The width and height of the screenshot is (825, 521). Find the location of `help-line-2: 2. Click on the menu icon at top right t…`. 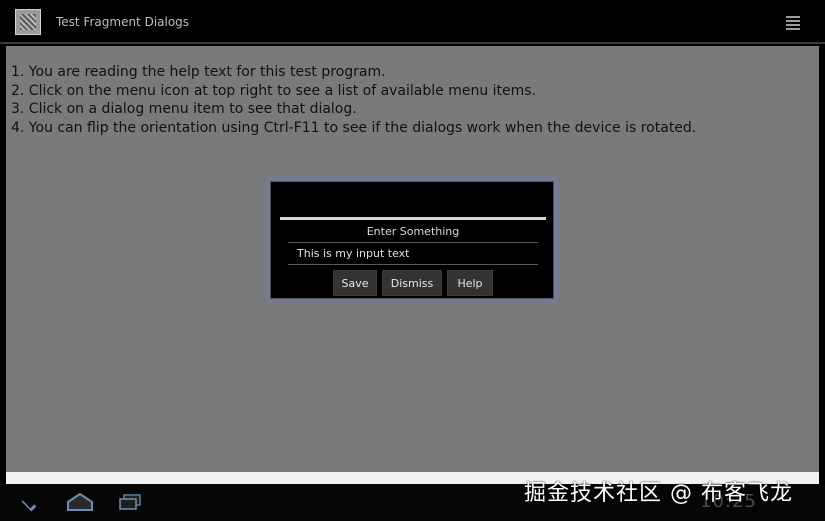

help-line-2: 2. Click on the menu icon at top right t… is located at coordinates (274, 90).